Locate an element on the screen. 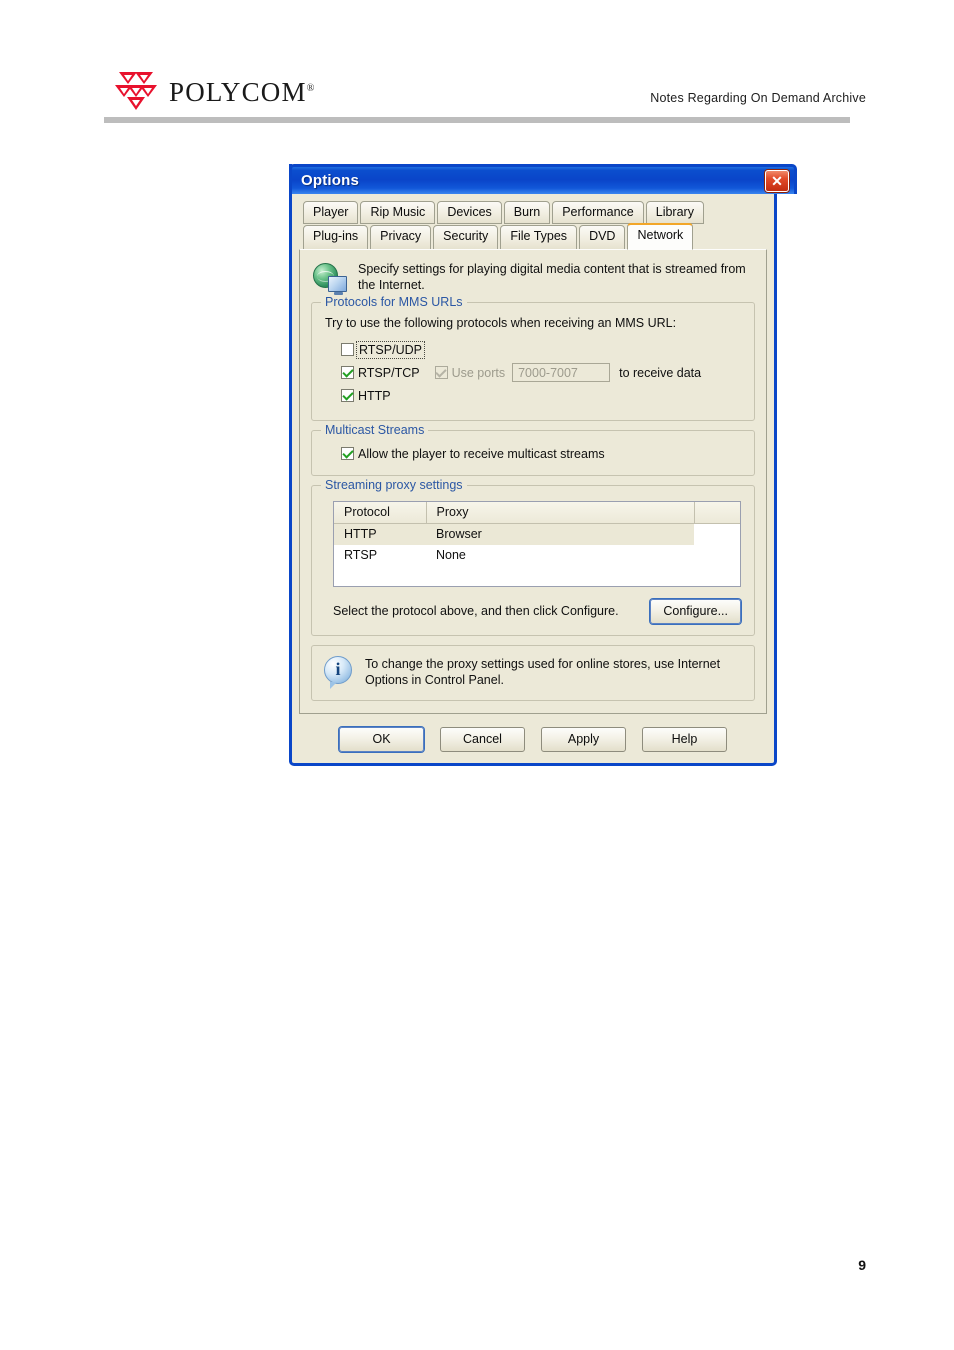 Image resolution: width=954 pixels, height=1350 pixels. document-header-title: Notes Regarding On Demand Archive is located at coordinates (758, 98).